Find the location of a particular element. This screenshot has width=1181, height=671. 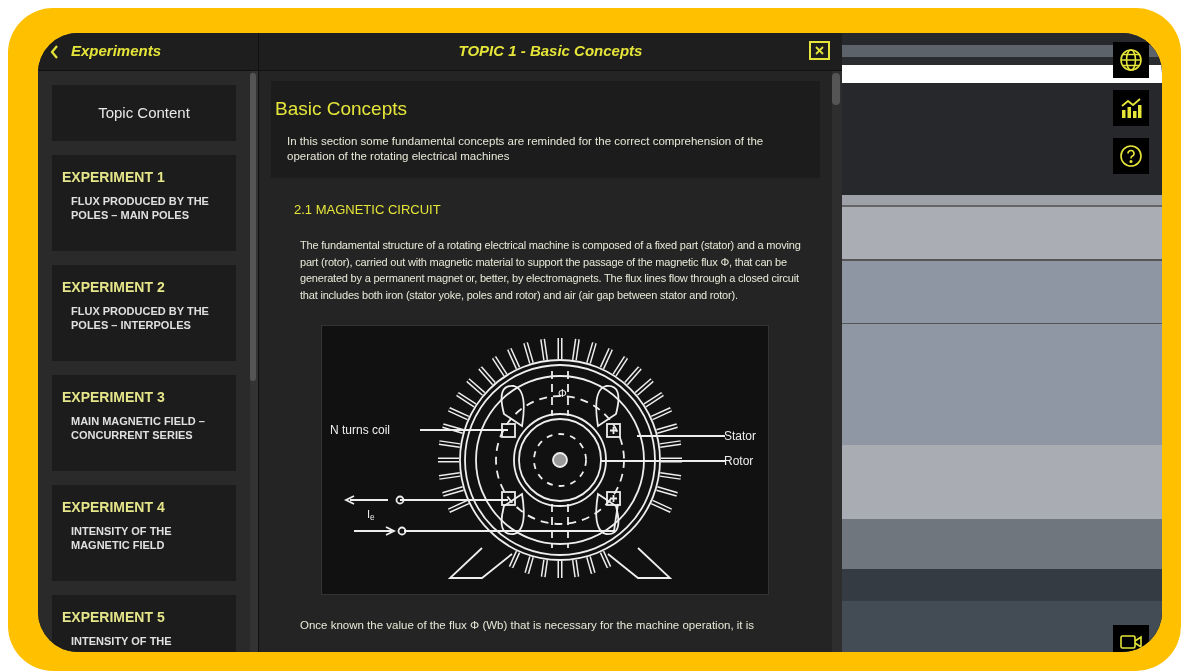

video-camera-icon is located at coordinates (1131, 642).